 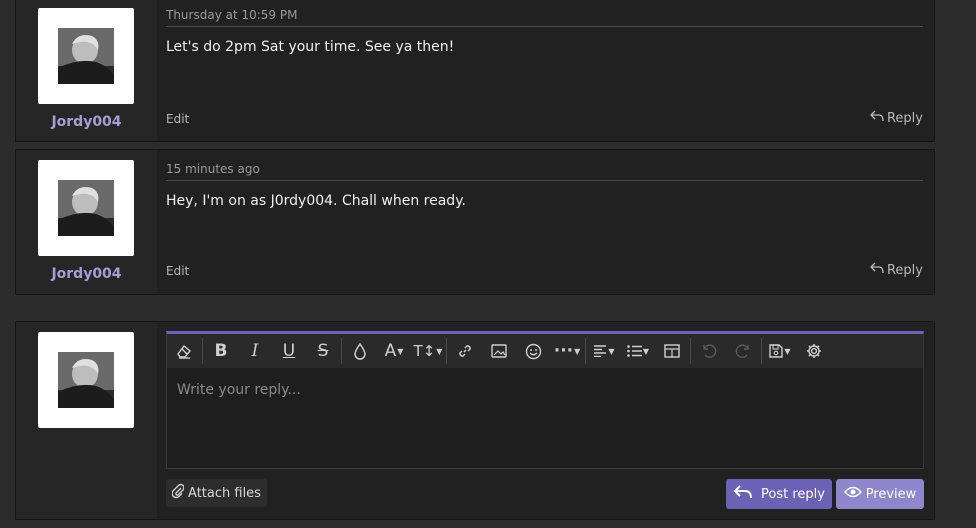 I want to click on post-date: 15 minutes ago, so click(x=213, y=169).